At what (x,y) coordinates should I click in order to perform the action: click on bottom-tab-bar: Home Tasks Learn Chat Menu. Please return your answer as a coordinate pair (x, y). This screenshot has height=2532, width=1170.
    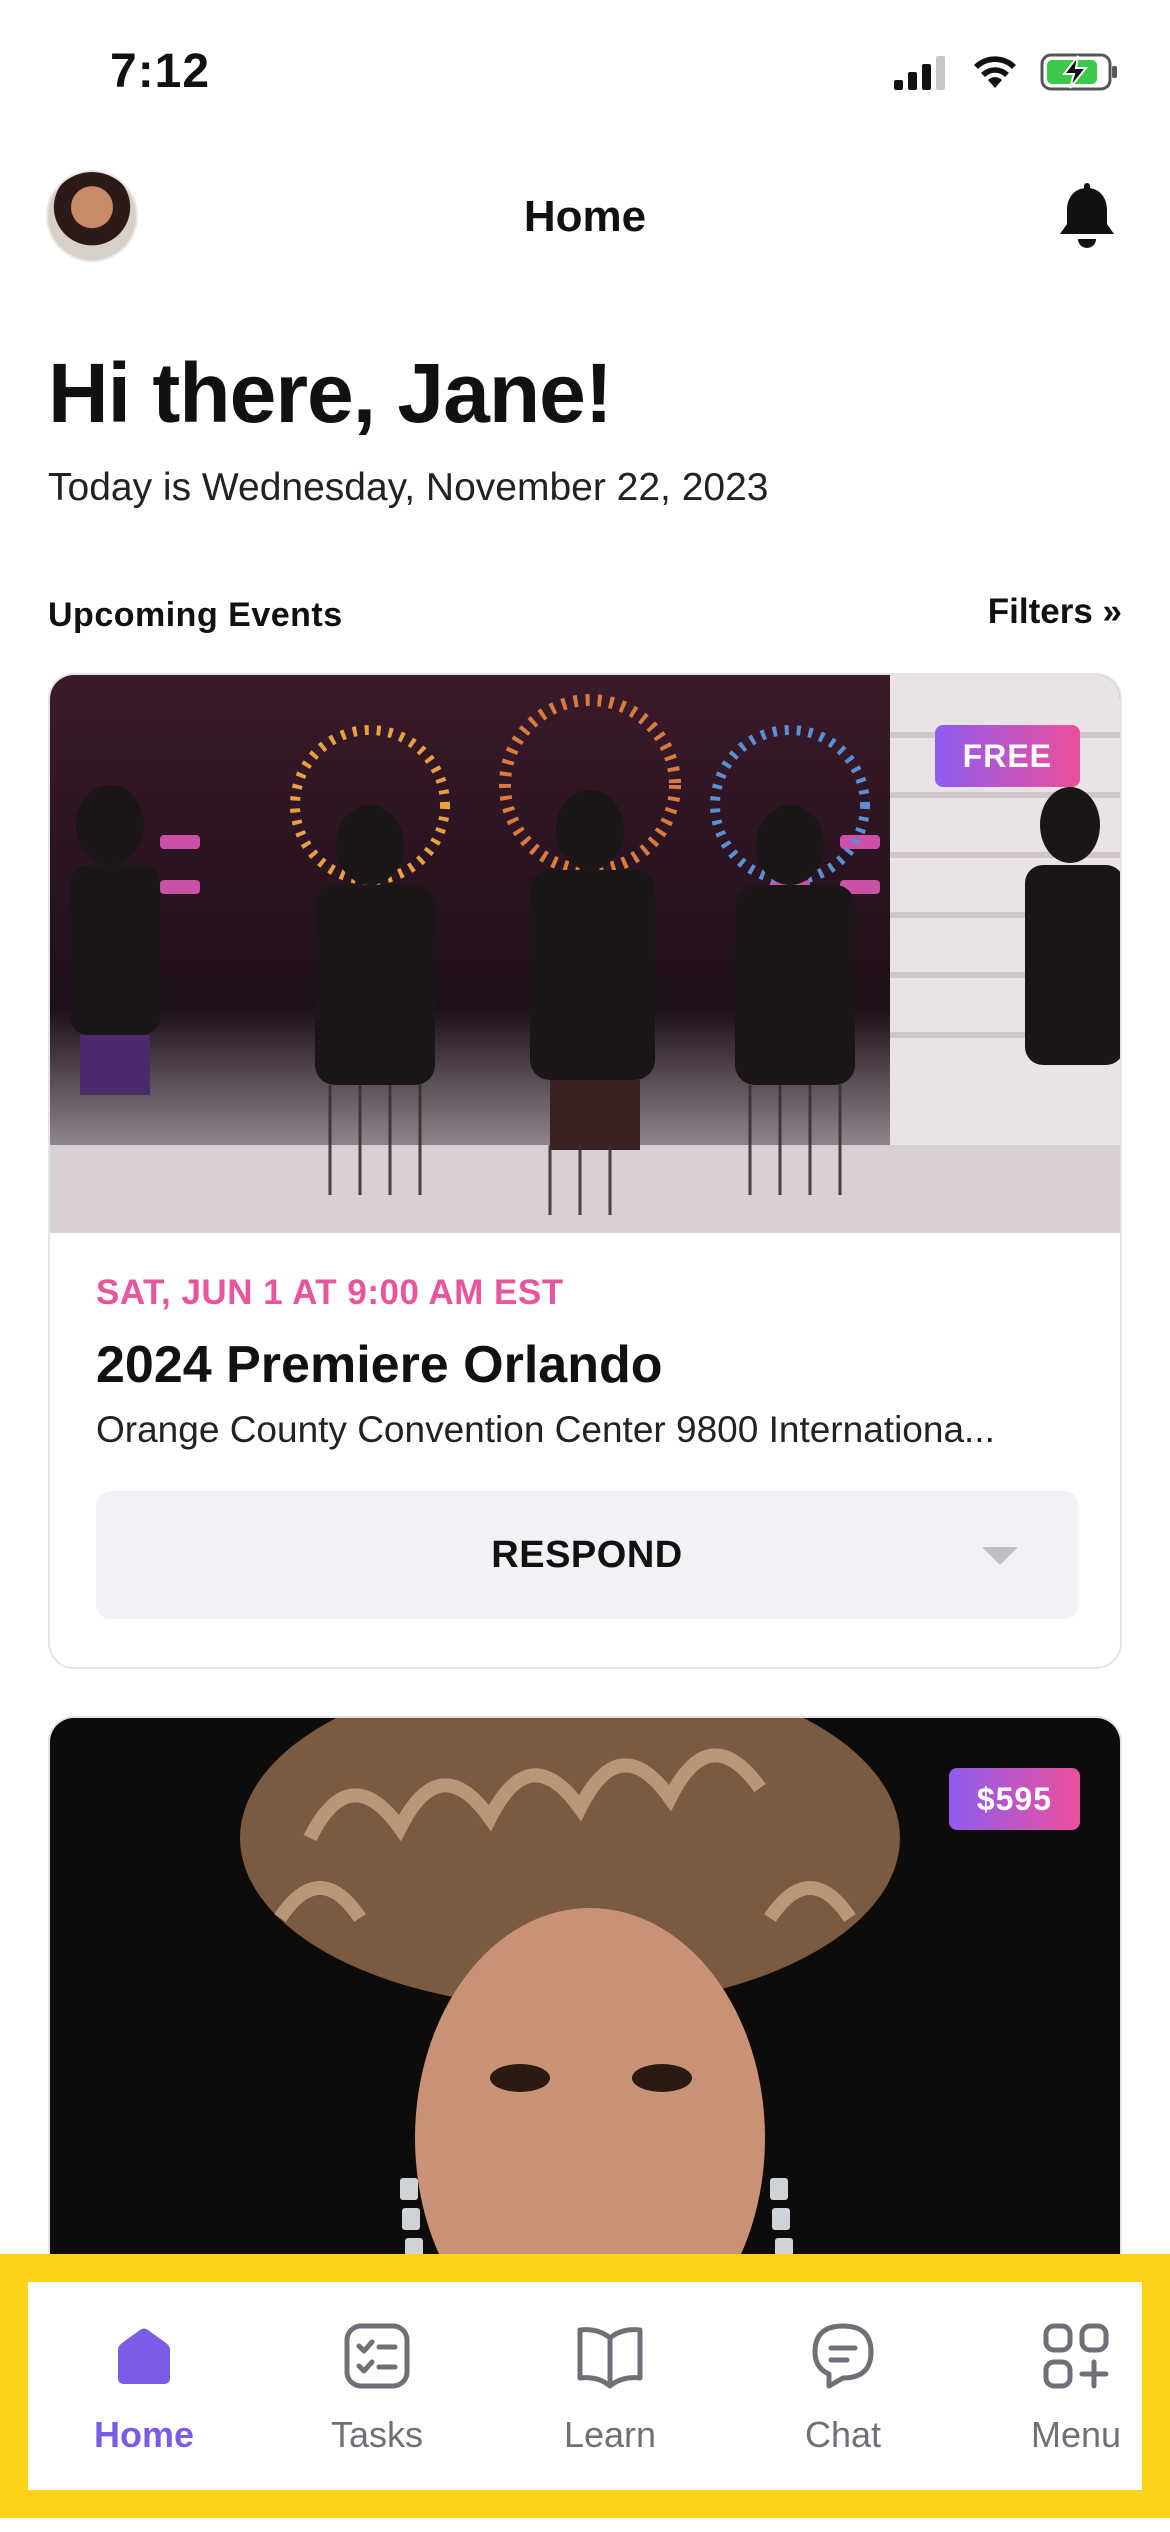
    Looking at the image, I should click on (585, 2386).